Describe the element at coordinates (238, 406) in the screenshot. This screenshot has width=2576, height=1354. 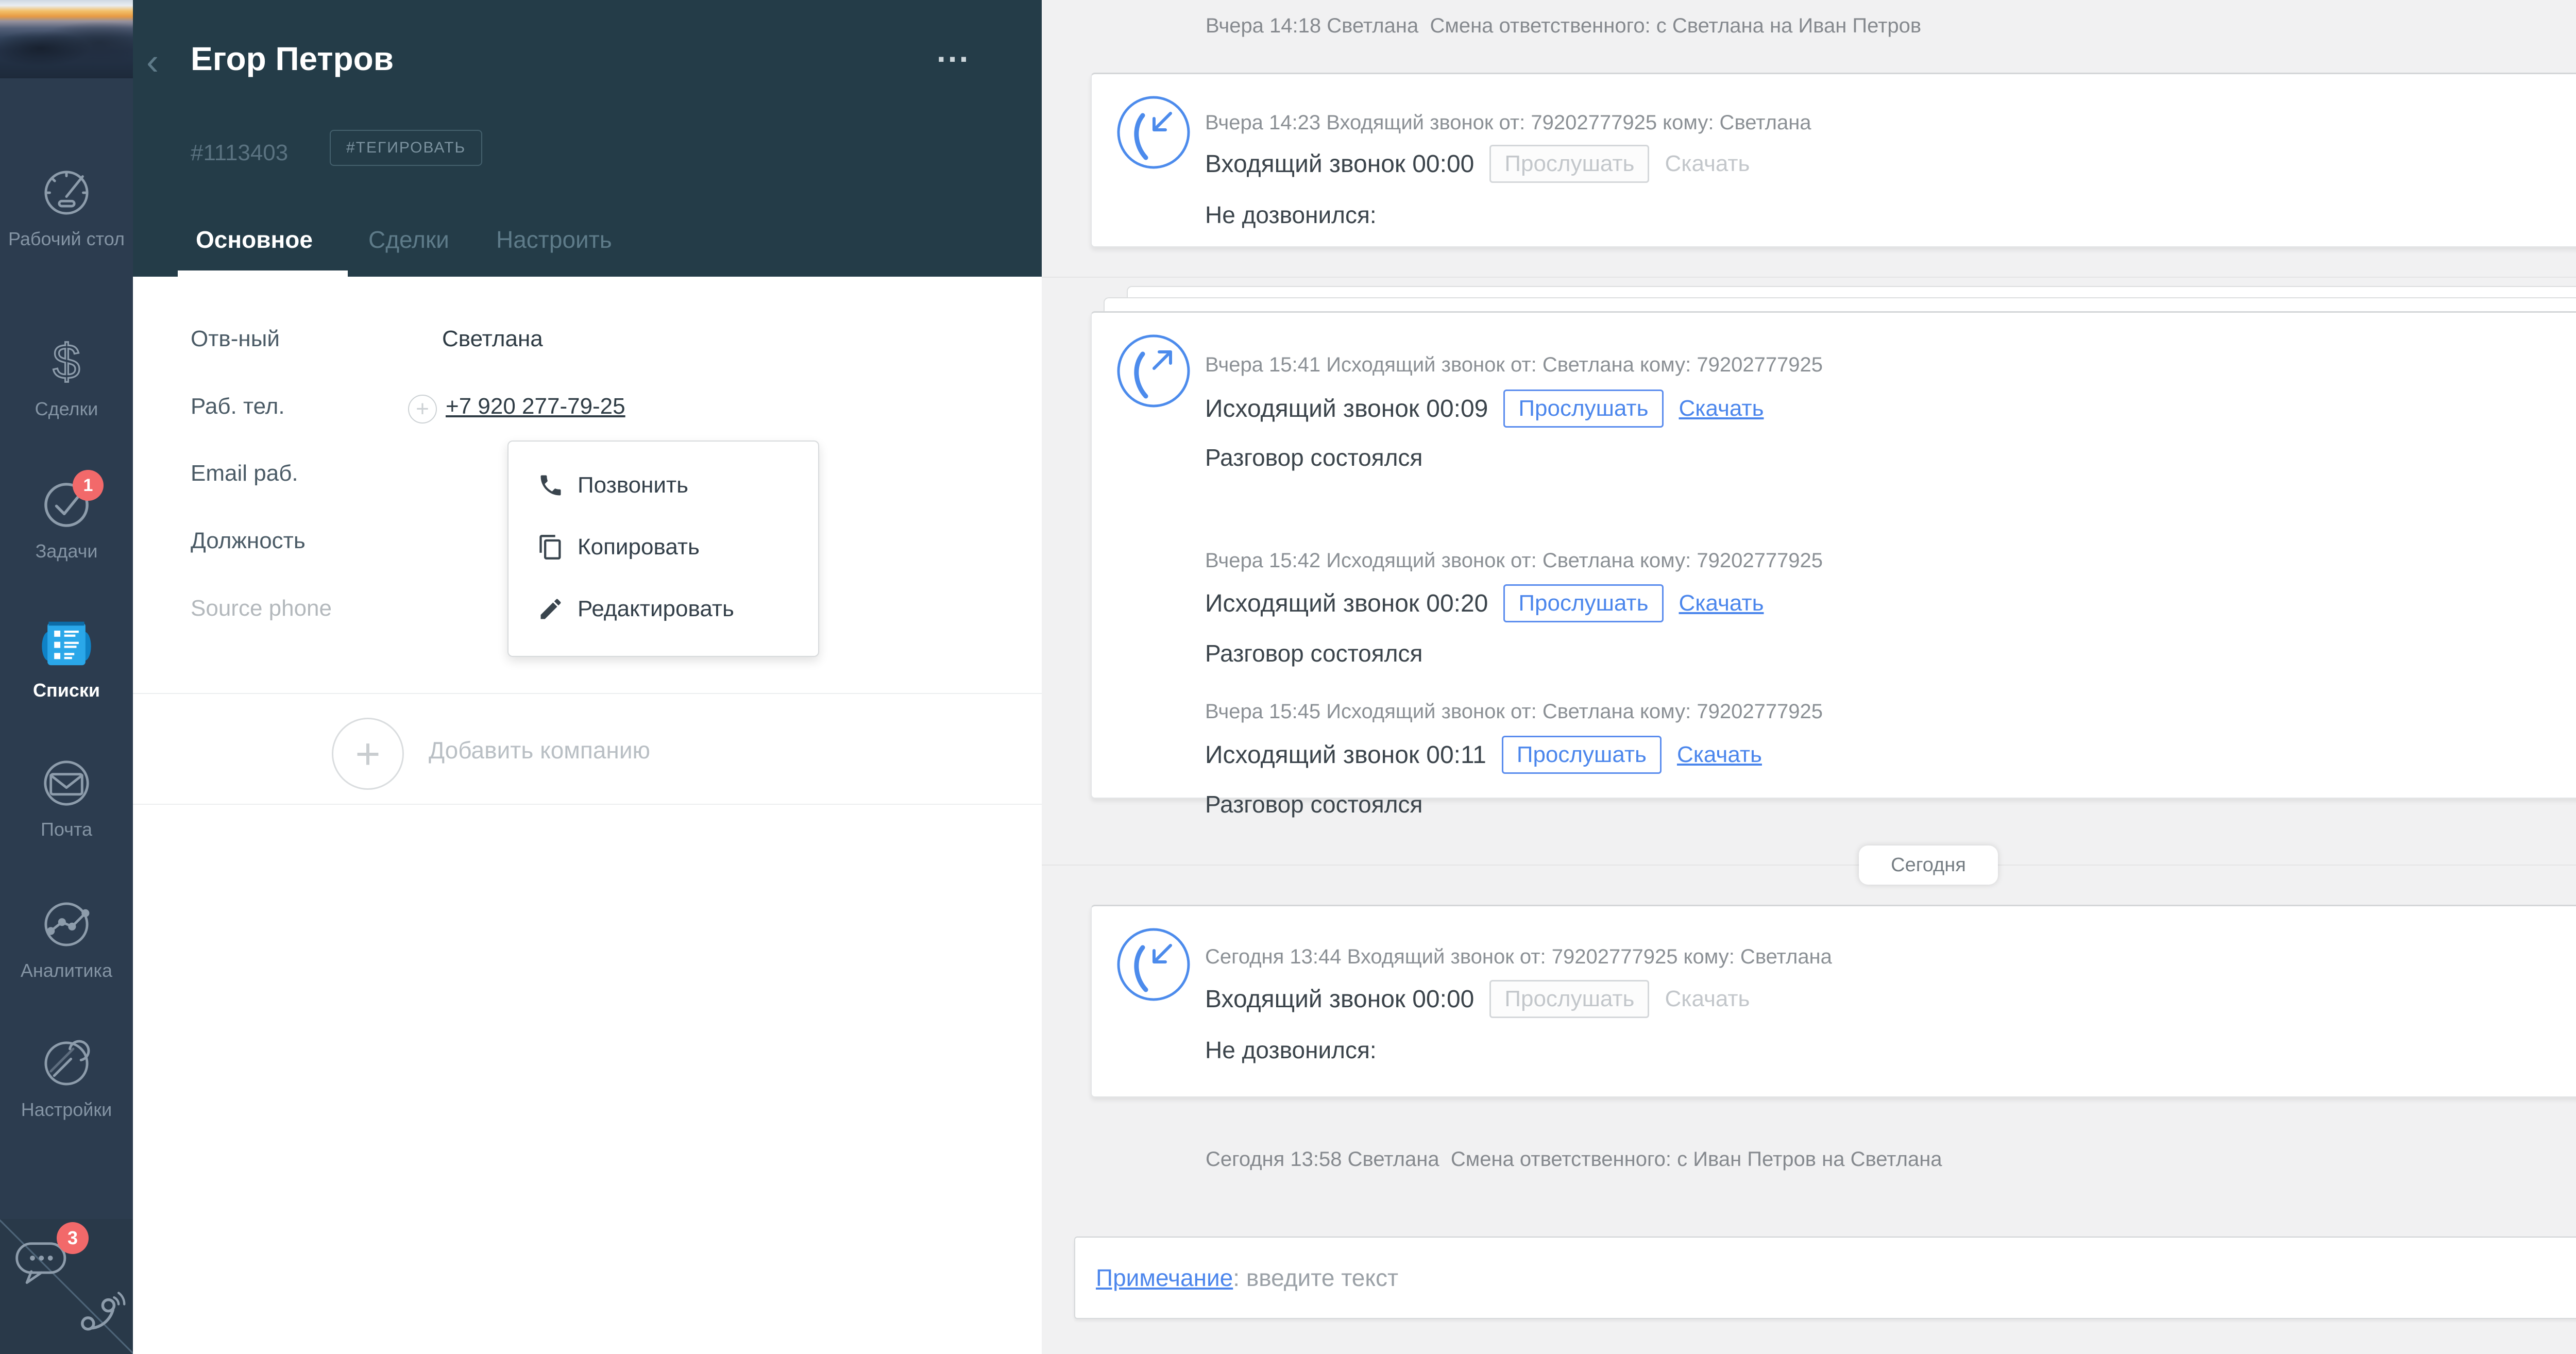
I see `field-label-work-phone: Раб. тел.` at that location.